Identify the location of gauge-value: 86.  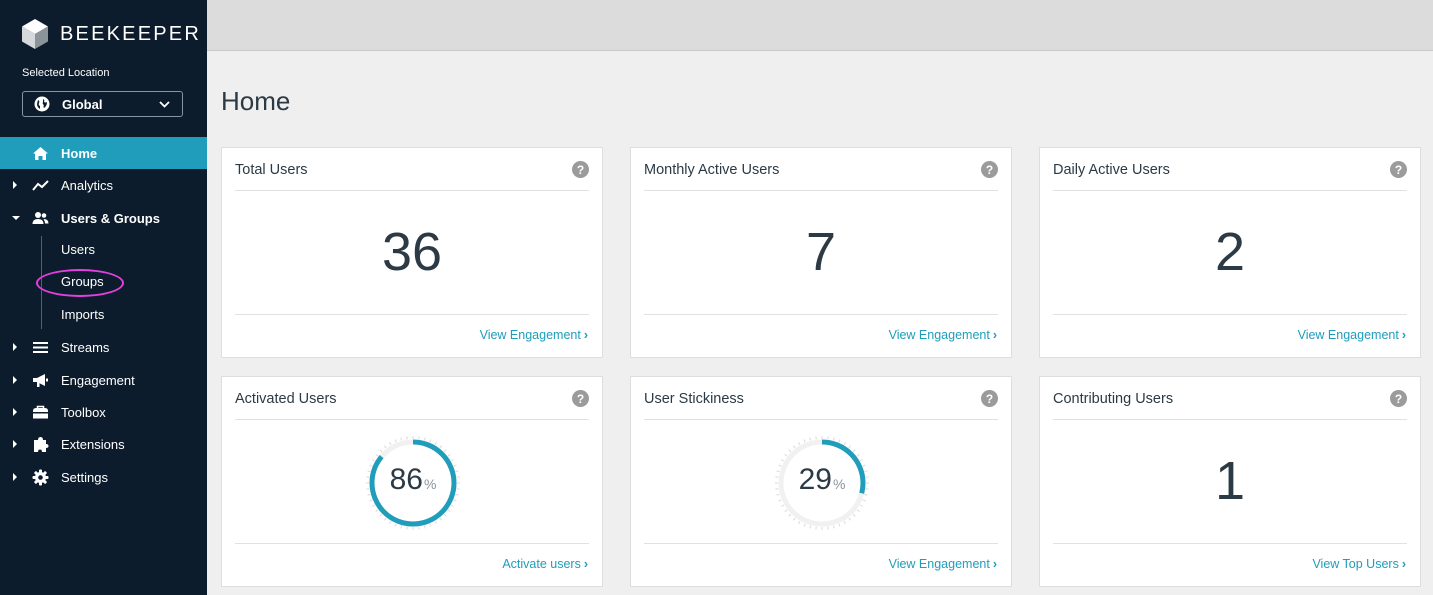
(406, 479).